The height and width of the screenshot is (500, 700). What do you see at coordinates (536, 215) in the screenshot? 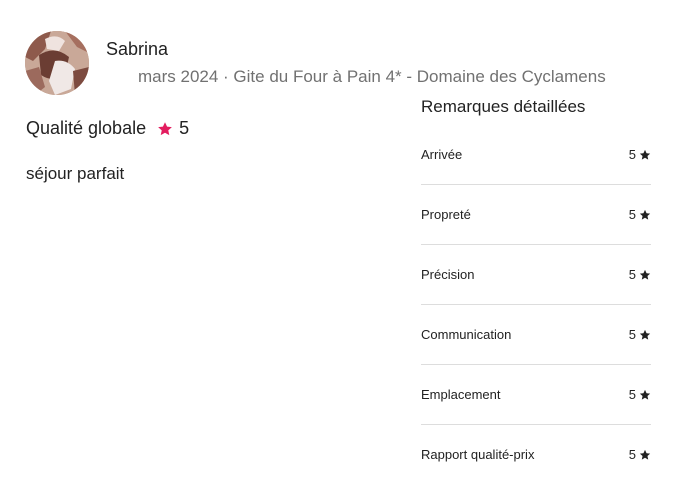
I see `rating-row-proprete: Propreté 5` at bounding box center [536, 215].